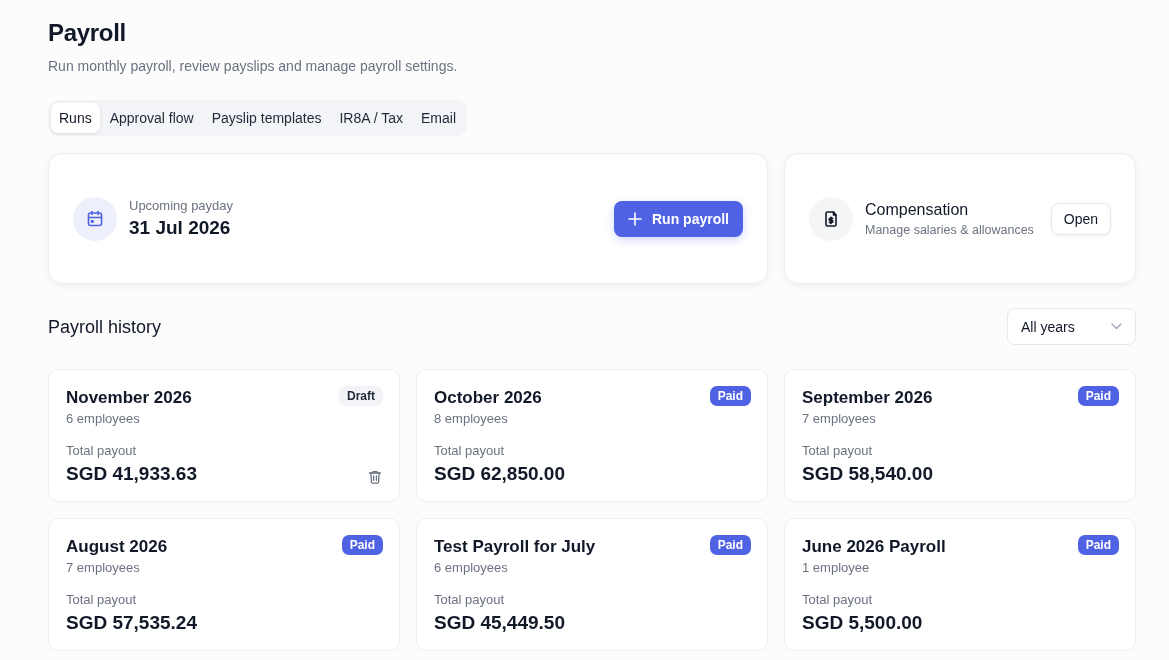  I want to click on delete-button, so click(375, 477).